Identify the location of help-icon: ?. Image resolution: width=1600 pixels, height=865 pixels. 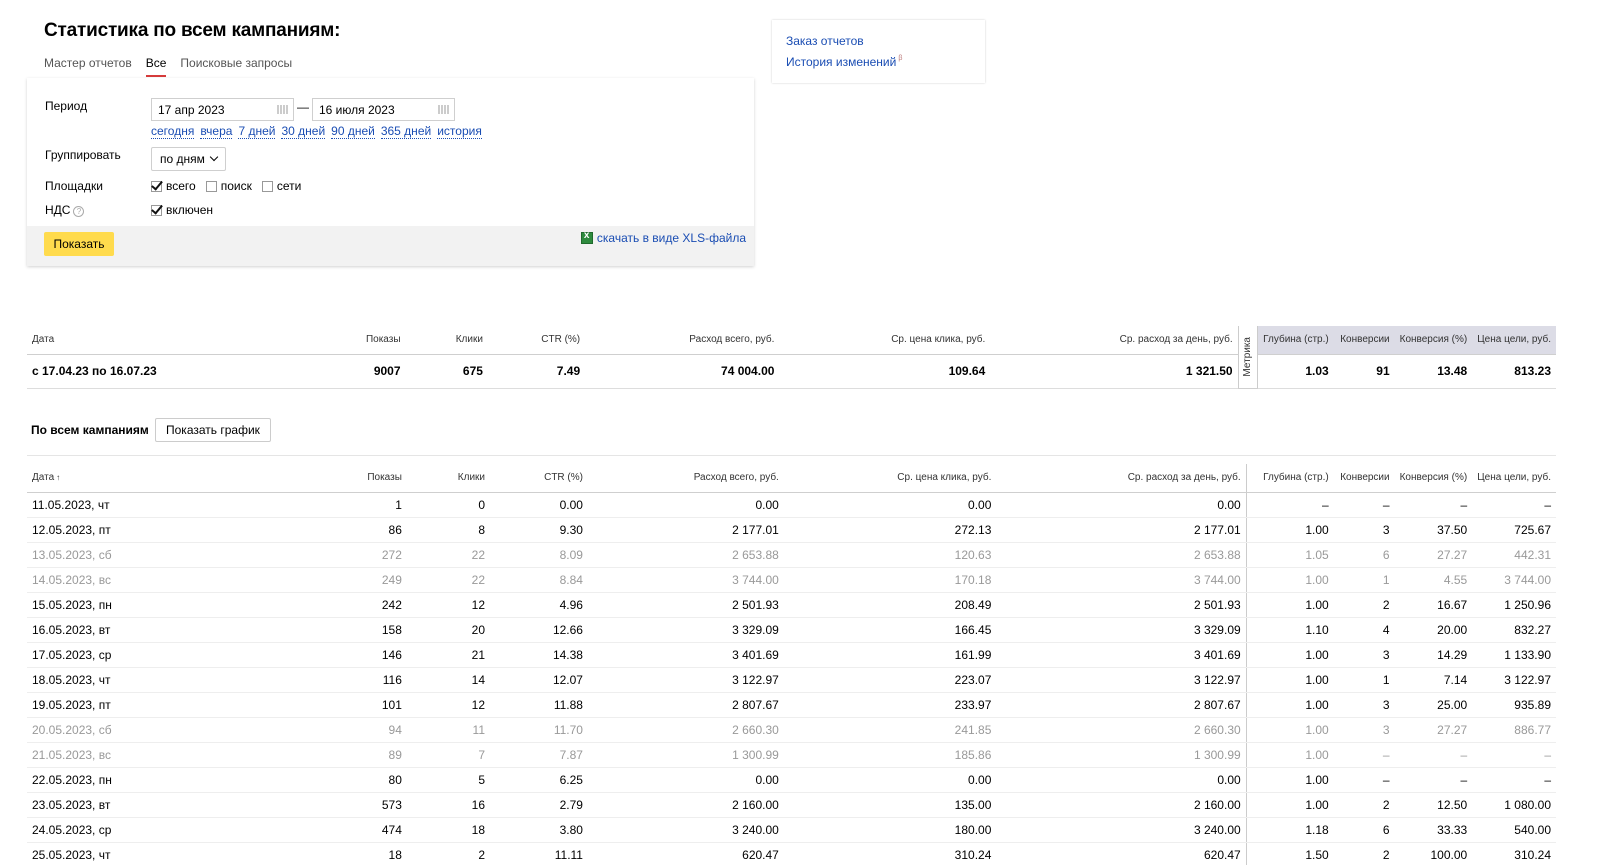
(79, 211).